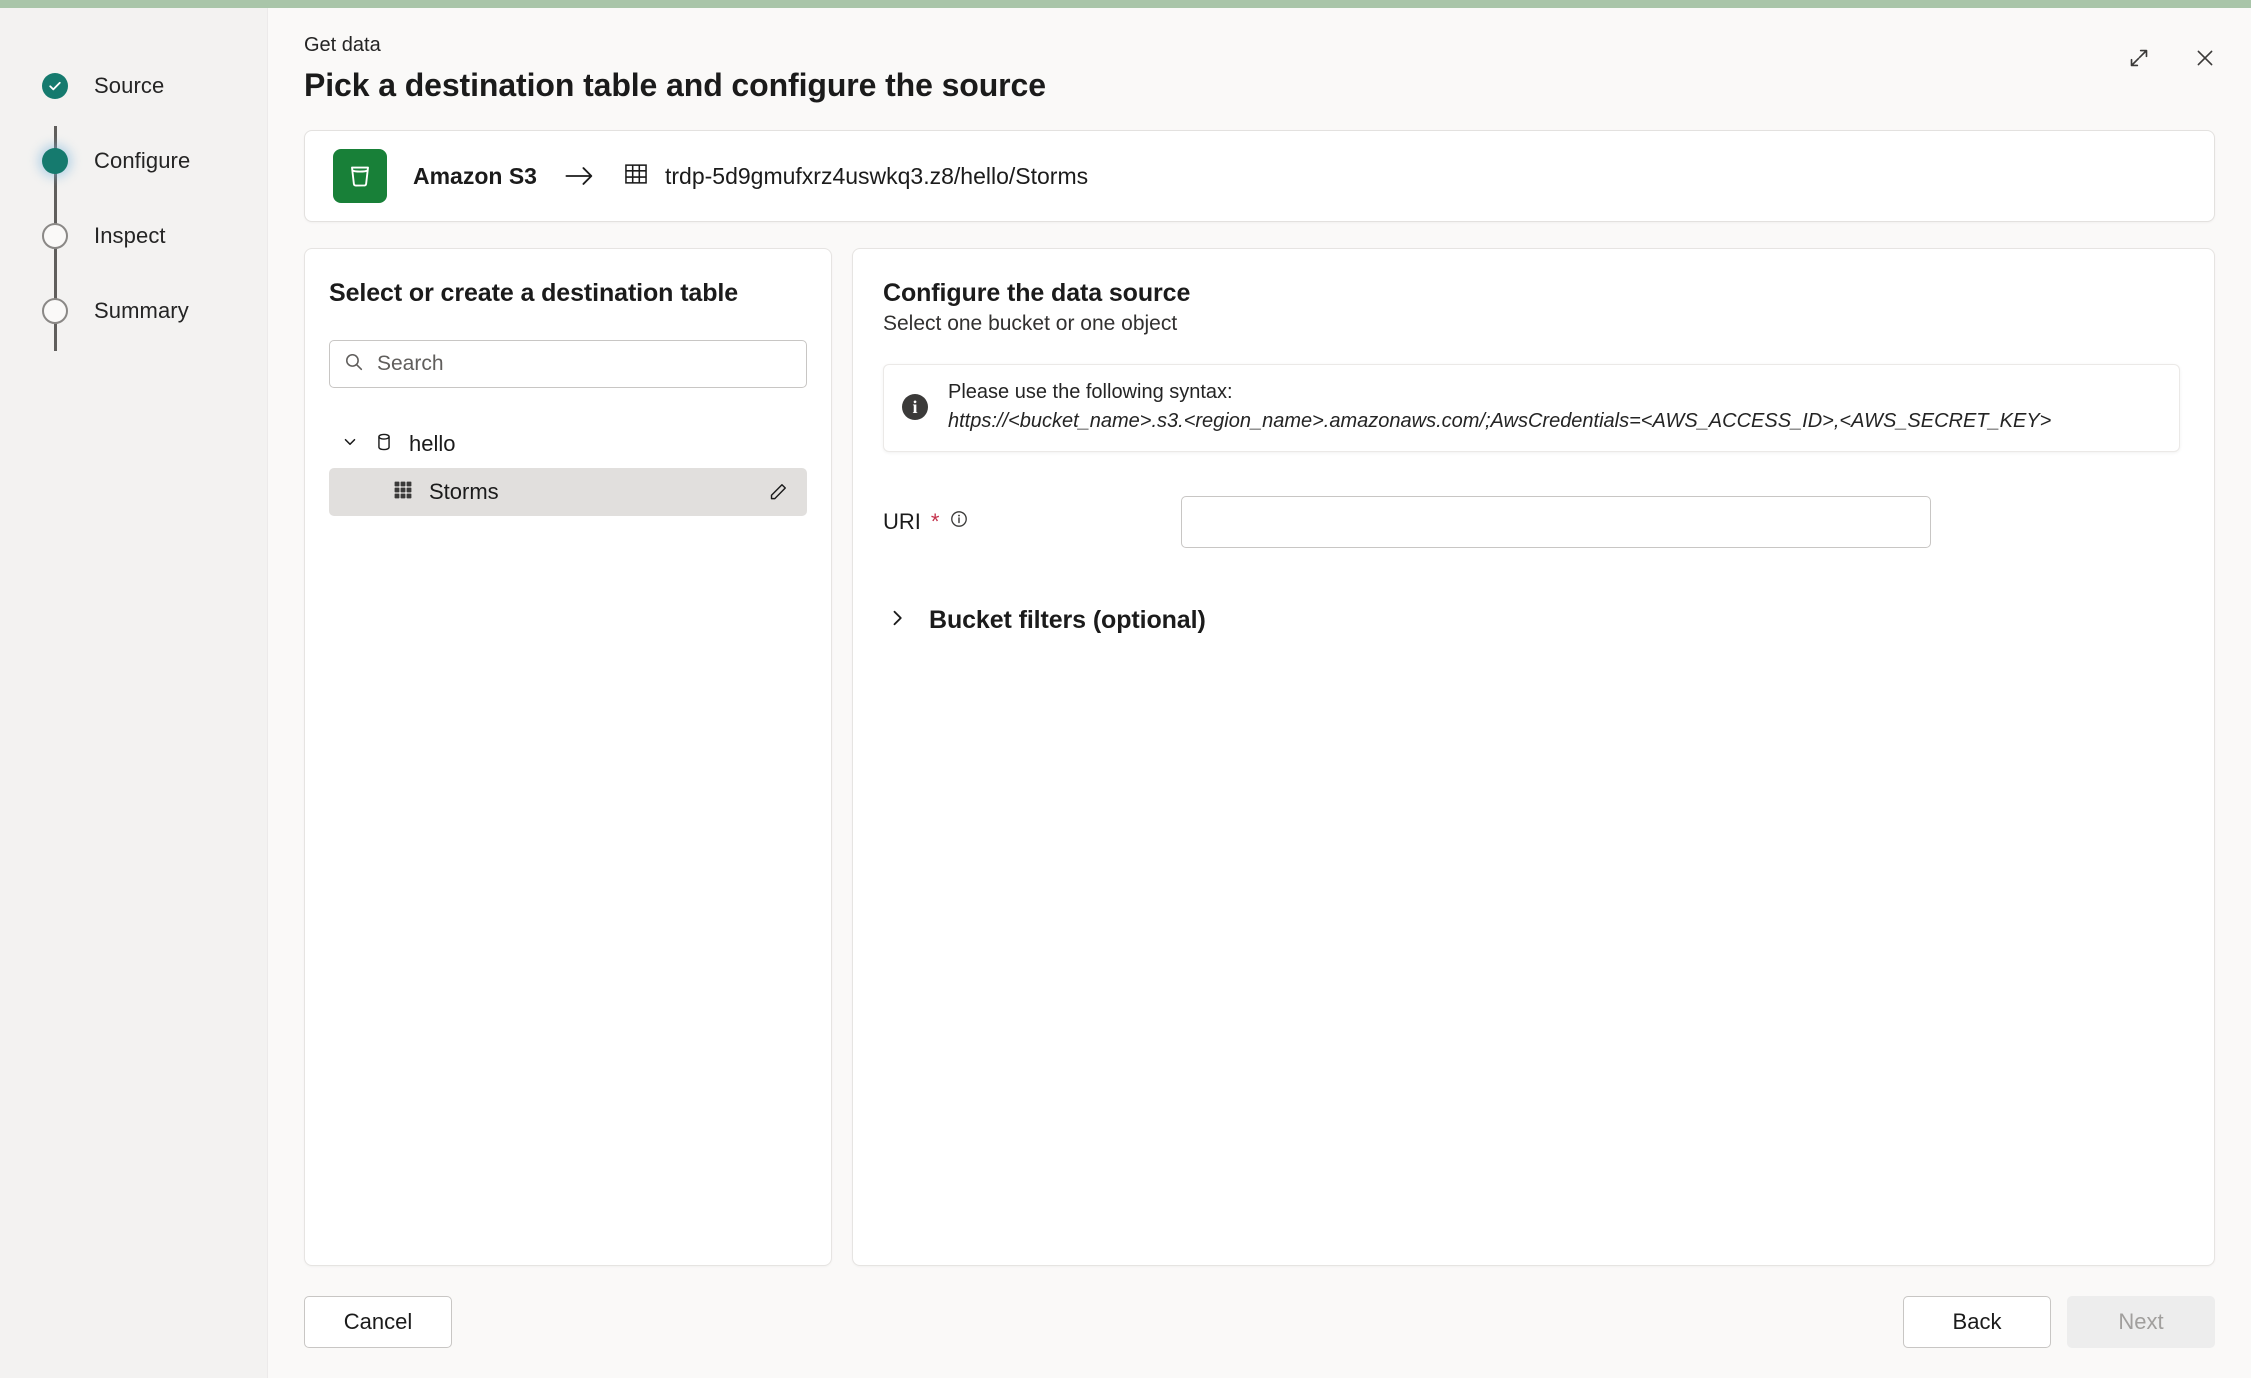 The height and width of the screenshot is (1378, 2251). I want to click on next-button: Next, so click(2141, 1322).